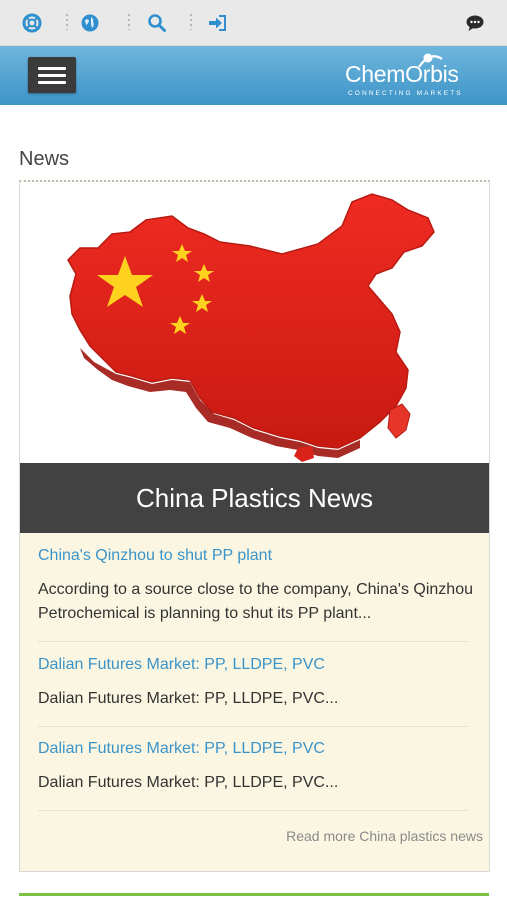  I want to click on logo-tagline: CONNECTING MARKETS, so click(405, 93).